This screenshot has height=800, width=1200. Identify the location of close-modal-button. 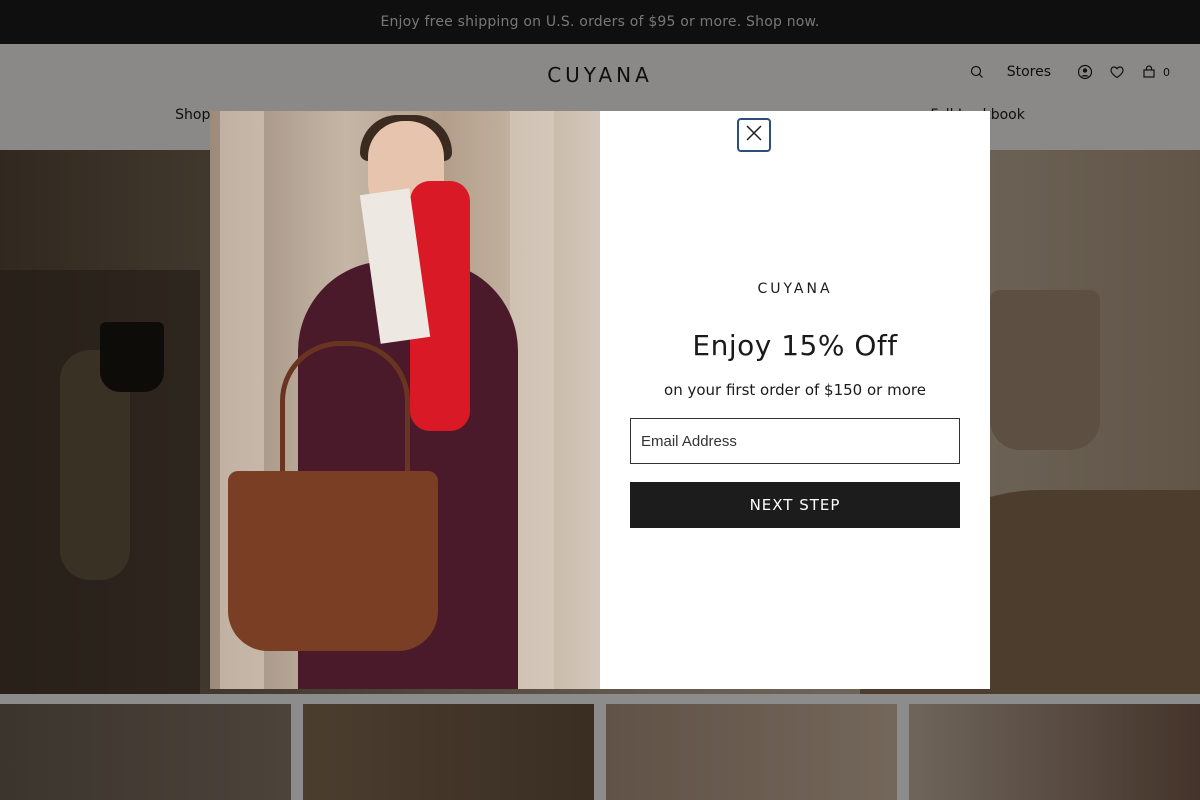
(754, 135).